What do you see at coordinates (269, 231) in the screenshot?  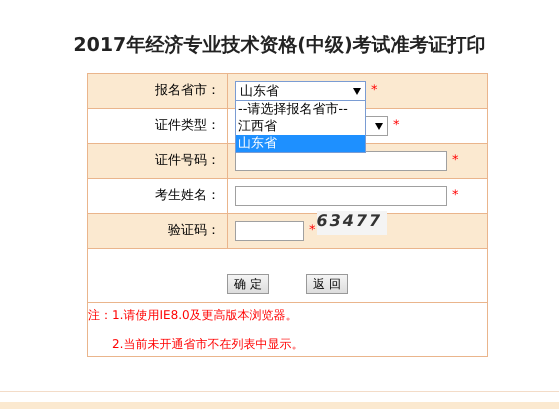 I see `captcha-field` at bounding box center [269, 231].